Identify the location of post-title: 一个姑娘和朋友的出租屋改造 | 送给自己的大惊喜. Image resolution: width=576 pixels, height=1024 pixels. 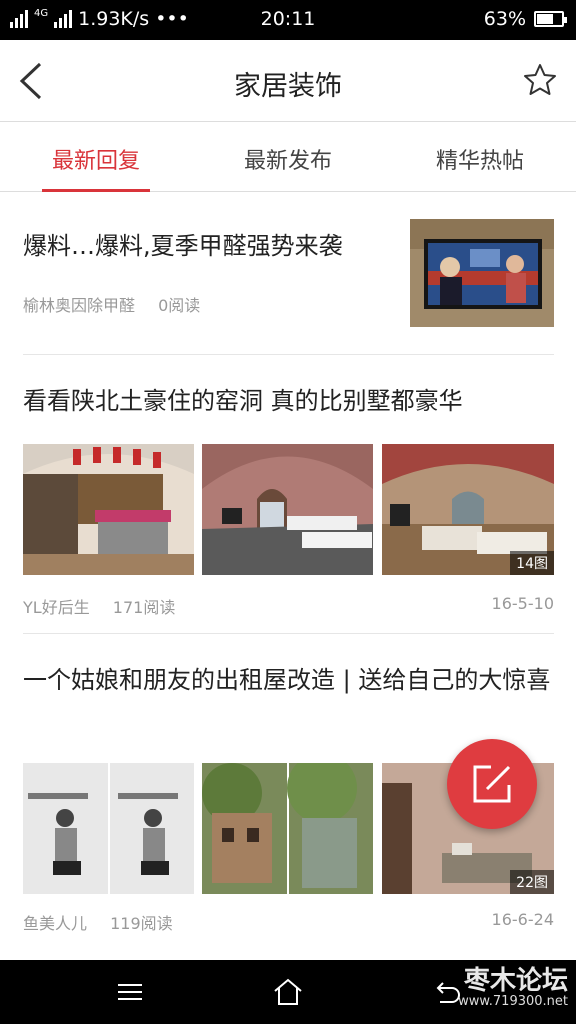
(288, 680).